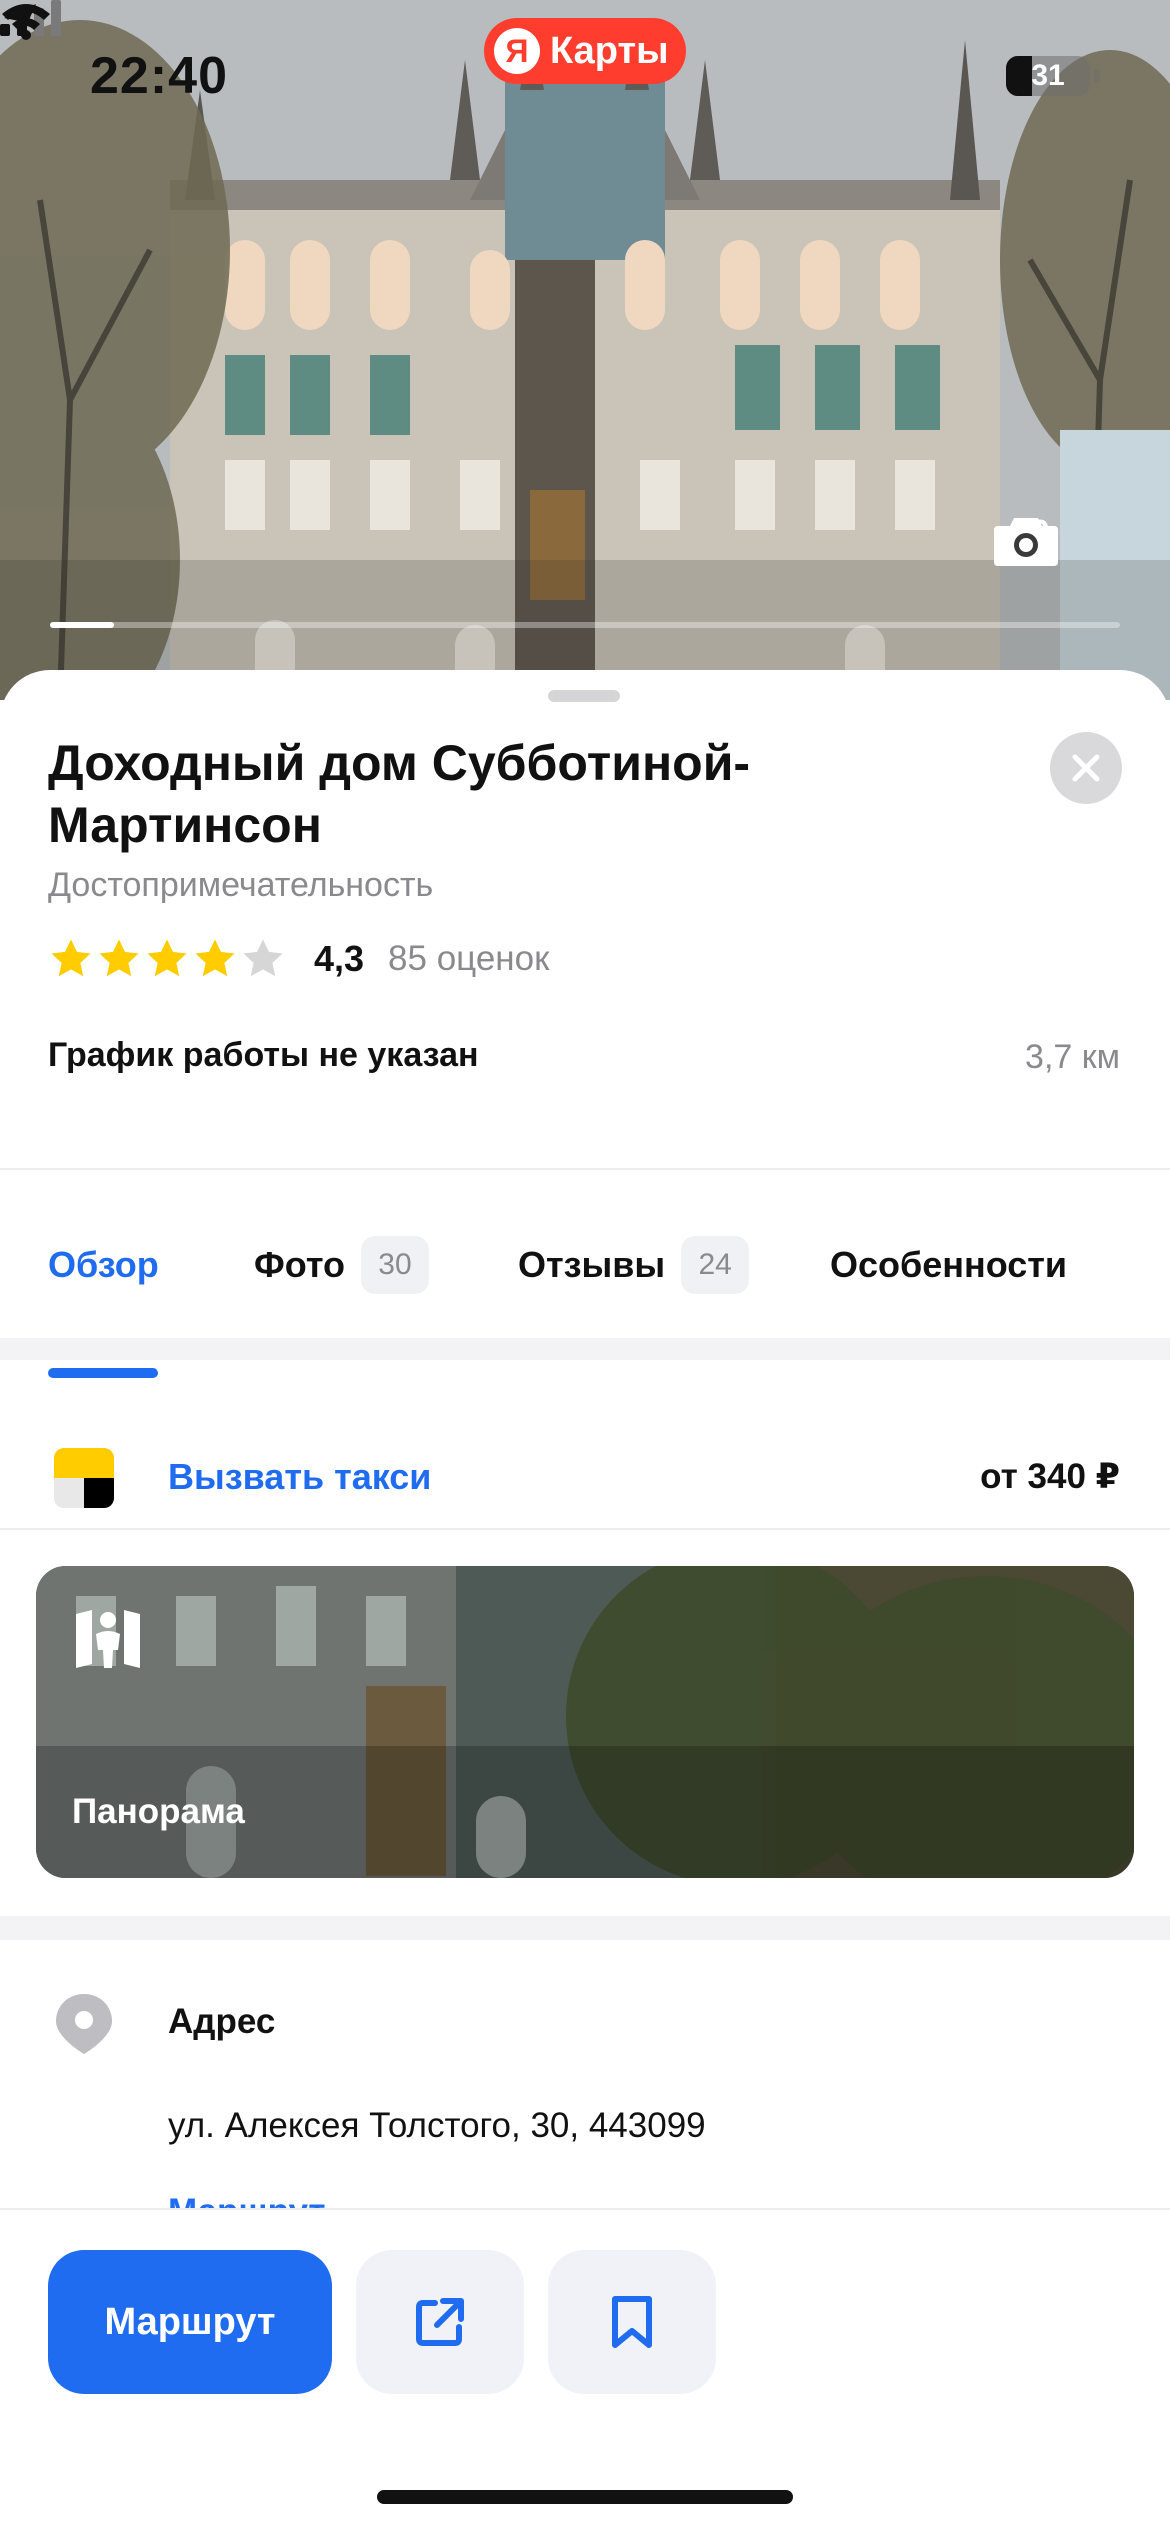  What do you see at coordinates (298, 959) in the screenshot?
I see `rating-row: 4,3 85 оценок` at bounding box center [298, 959].